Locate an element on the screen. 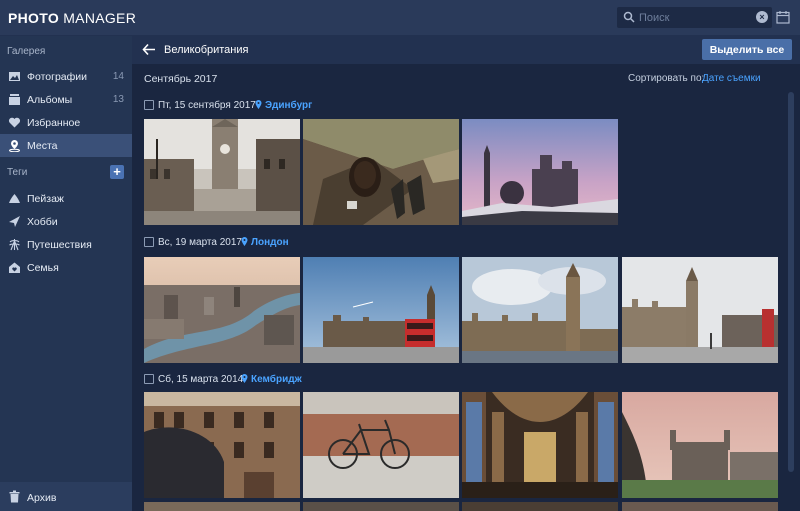 This screenshot has width=800, height=511. search-box: × is located at coordinates (694, 17).